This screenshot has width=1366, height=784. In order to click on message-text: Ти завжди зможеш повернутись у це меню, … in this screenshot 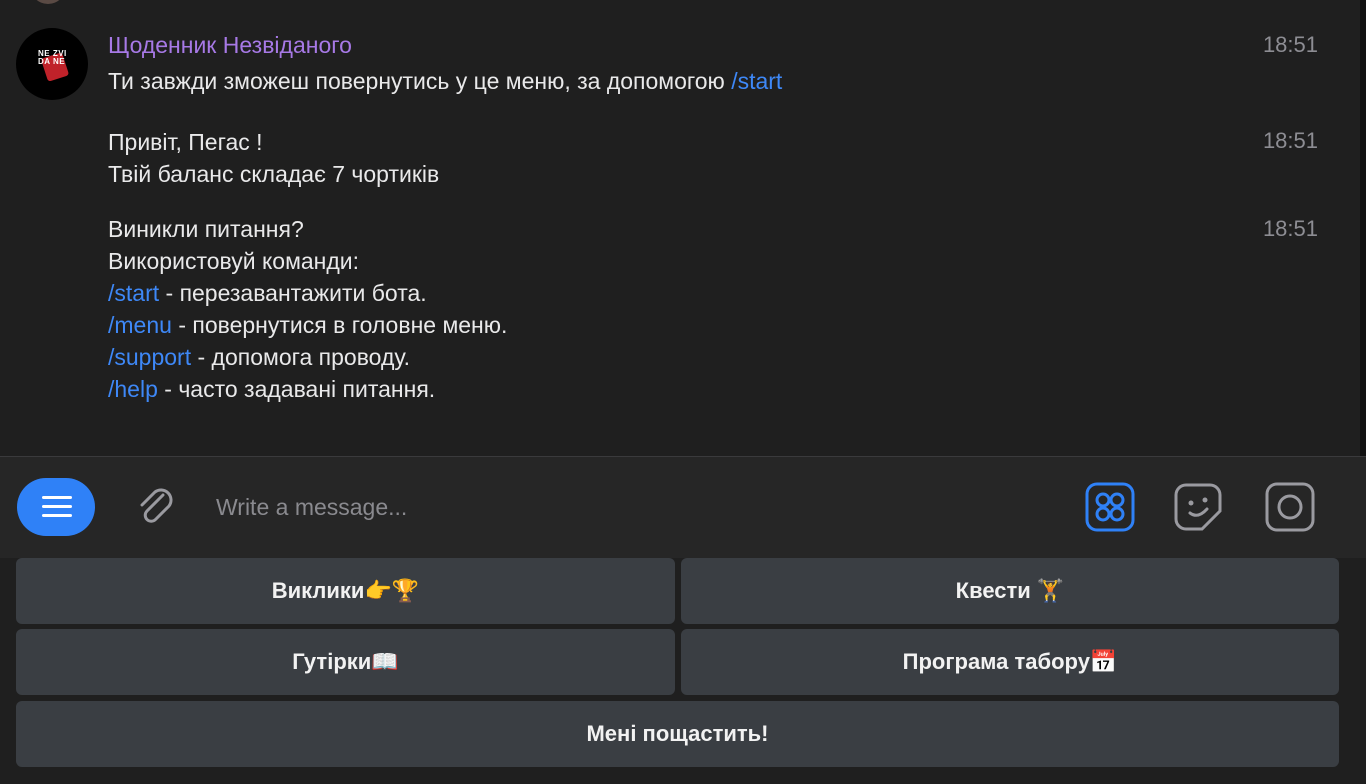, I will do `click(445, 81)`.